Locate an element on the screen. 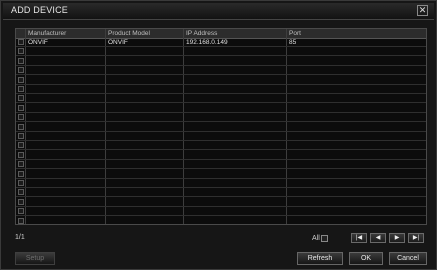  header-ip-address: IP Address is located at coordinates (200, 33).